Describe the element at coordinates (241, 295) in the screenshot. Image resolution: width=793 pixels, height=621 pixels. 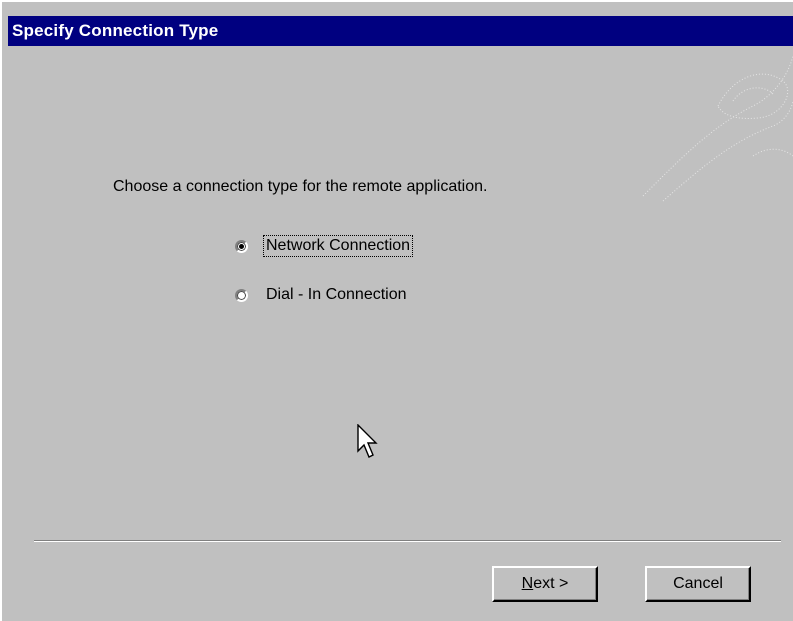
I see `radio-unselected` at that location.